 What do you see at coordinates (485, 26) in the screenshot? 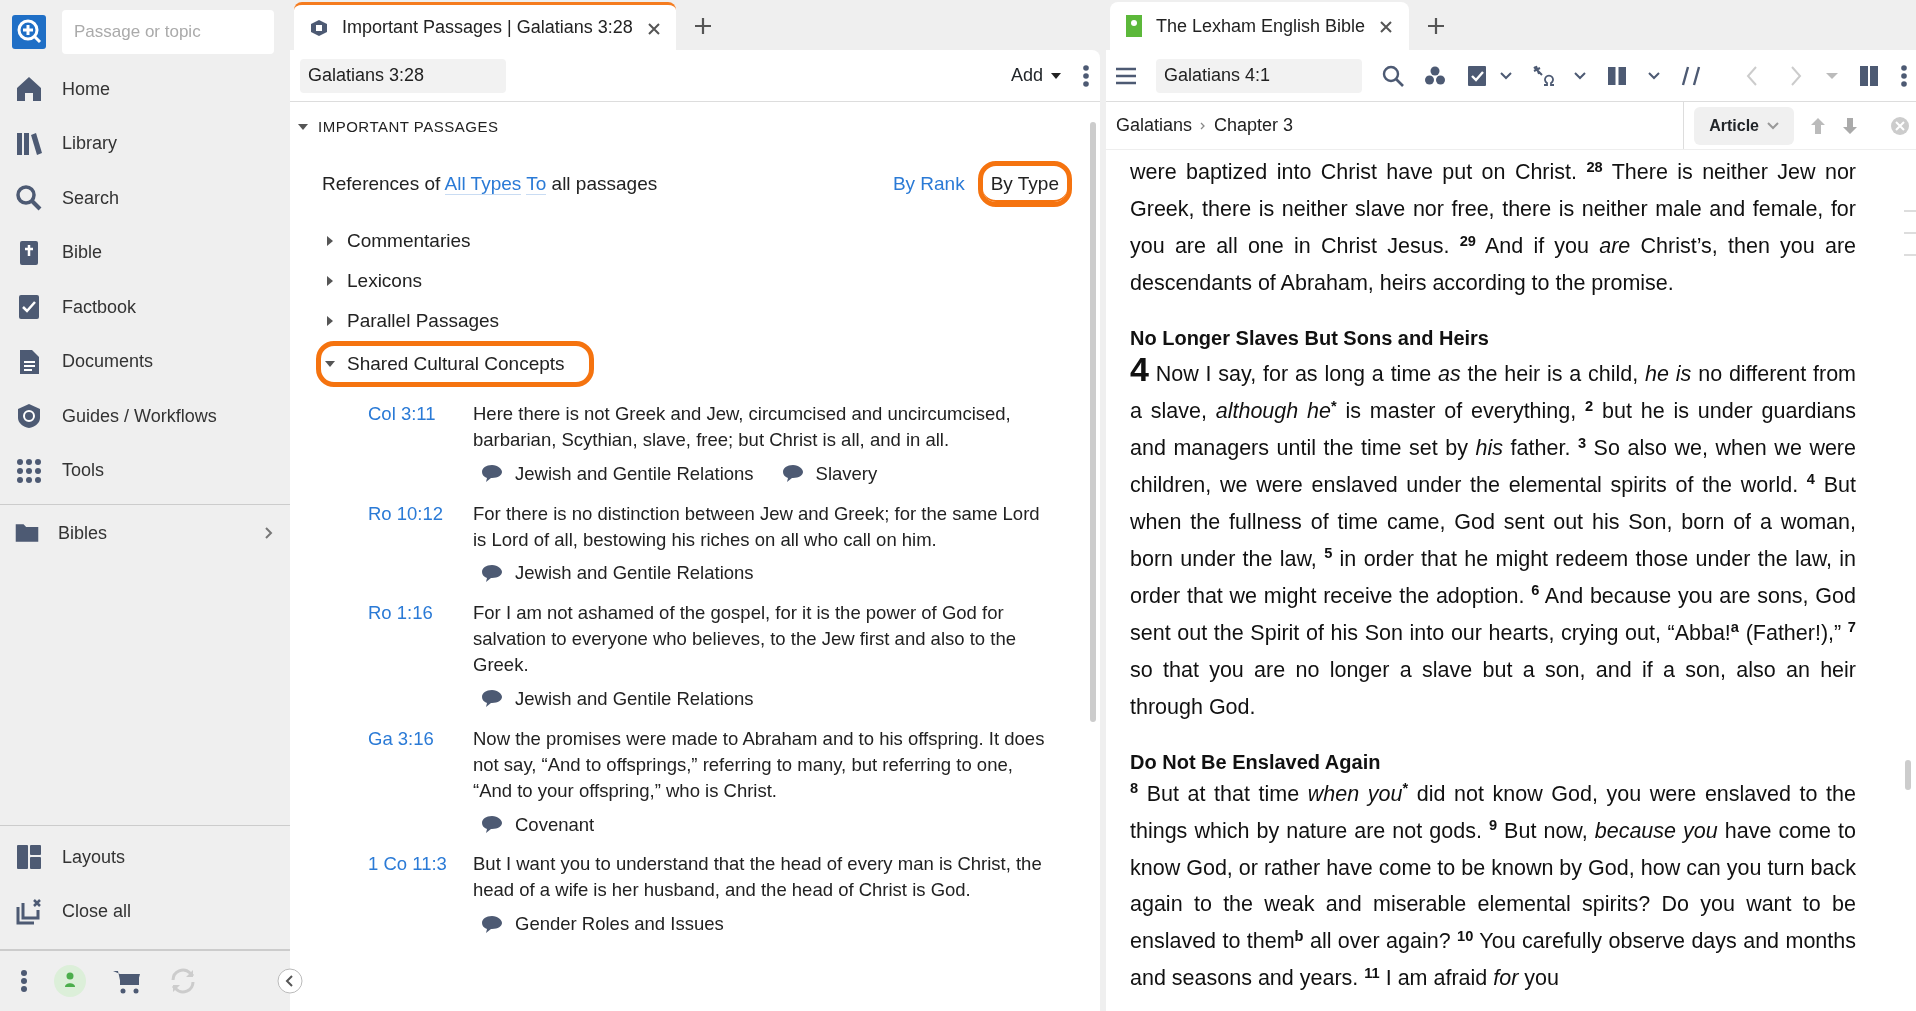
I see `document-tab: Important Passages | Galatians 3:28` at bounding box center [485, 26].